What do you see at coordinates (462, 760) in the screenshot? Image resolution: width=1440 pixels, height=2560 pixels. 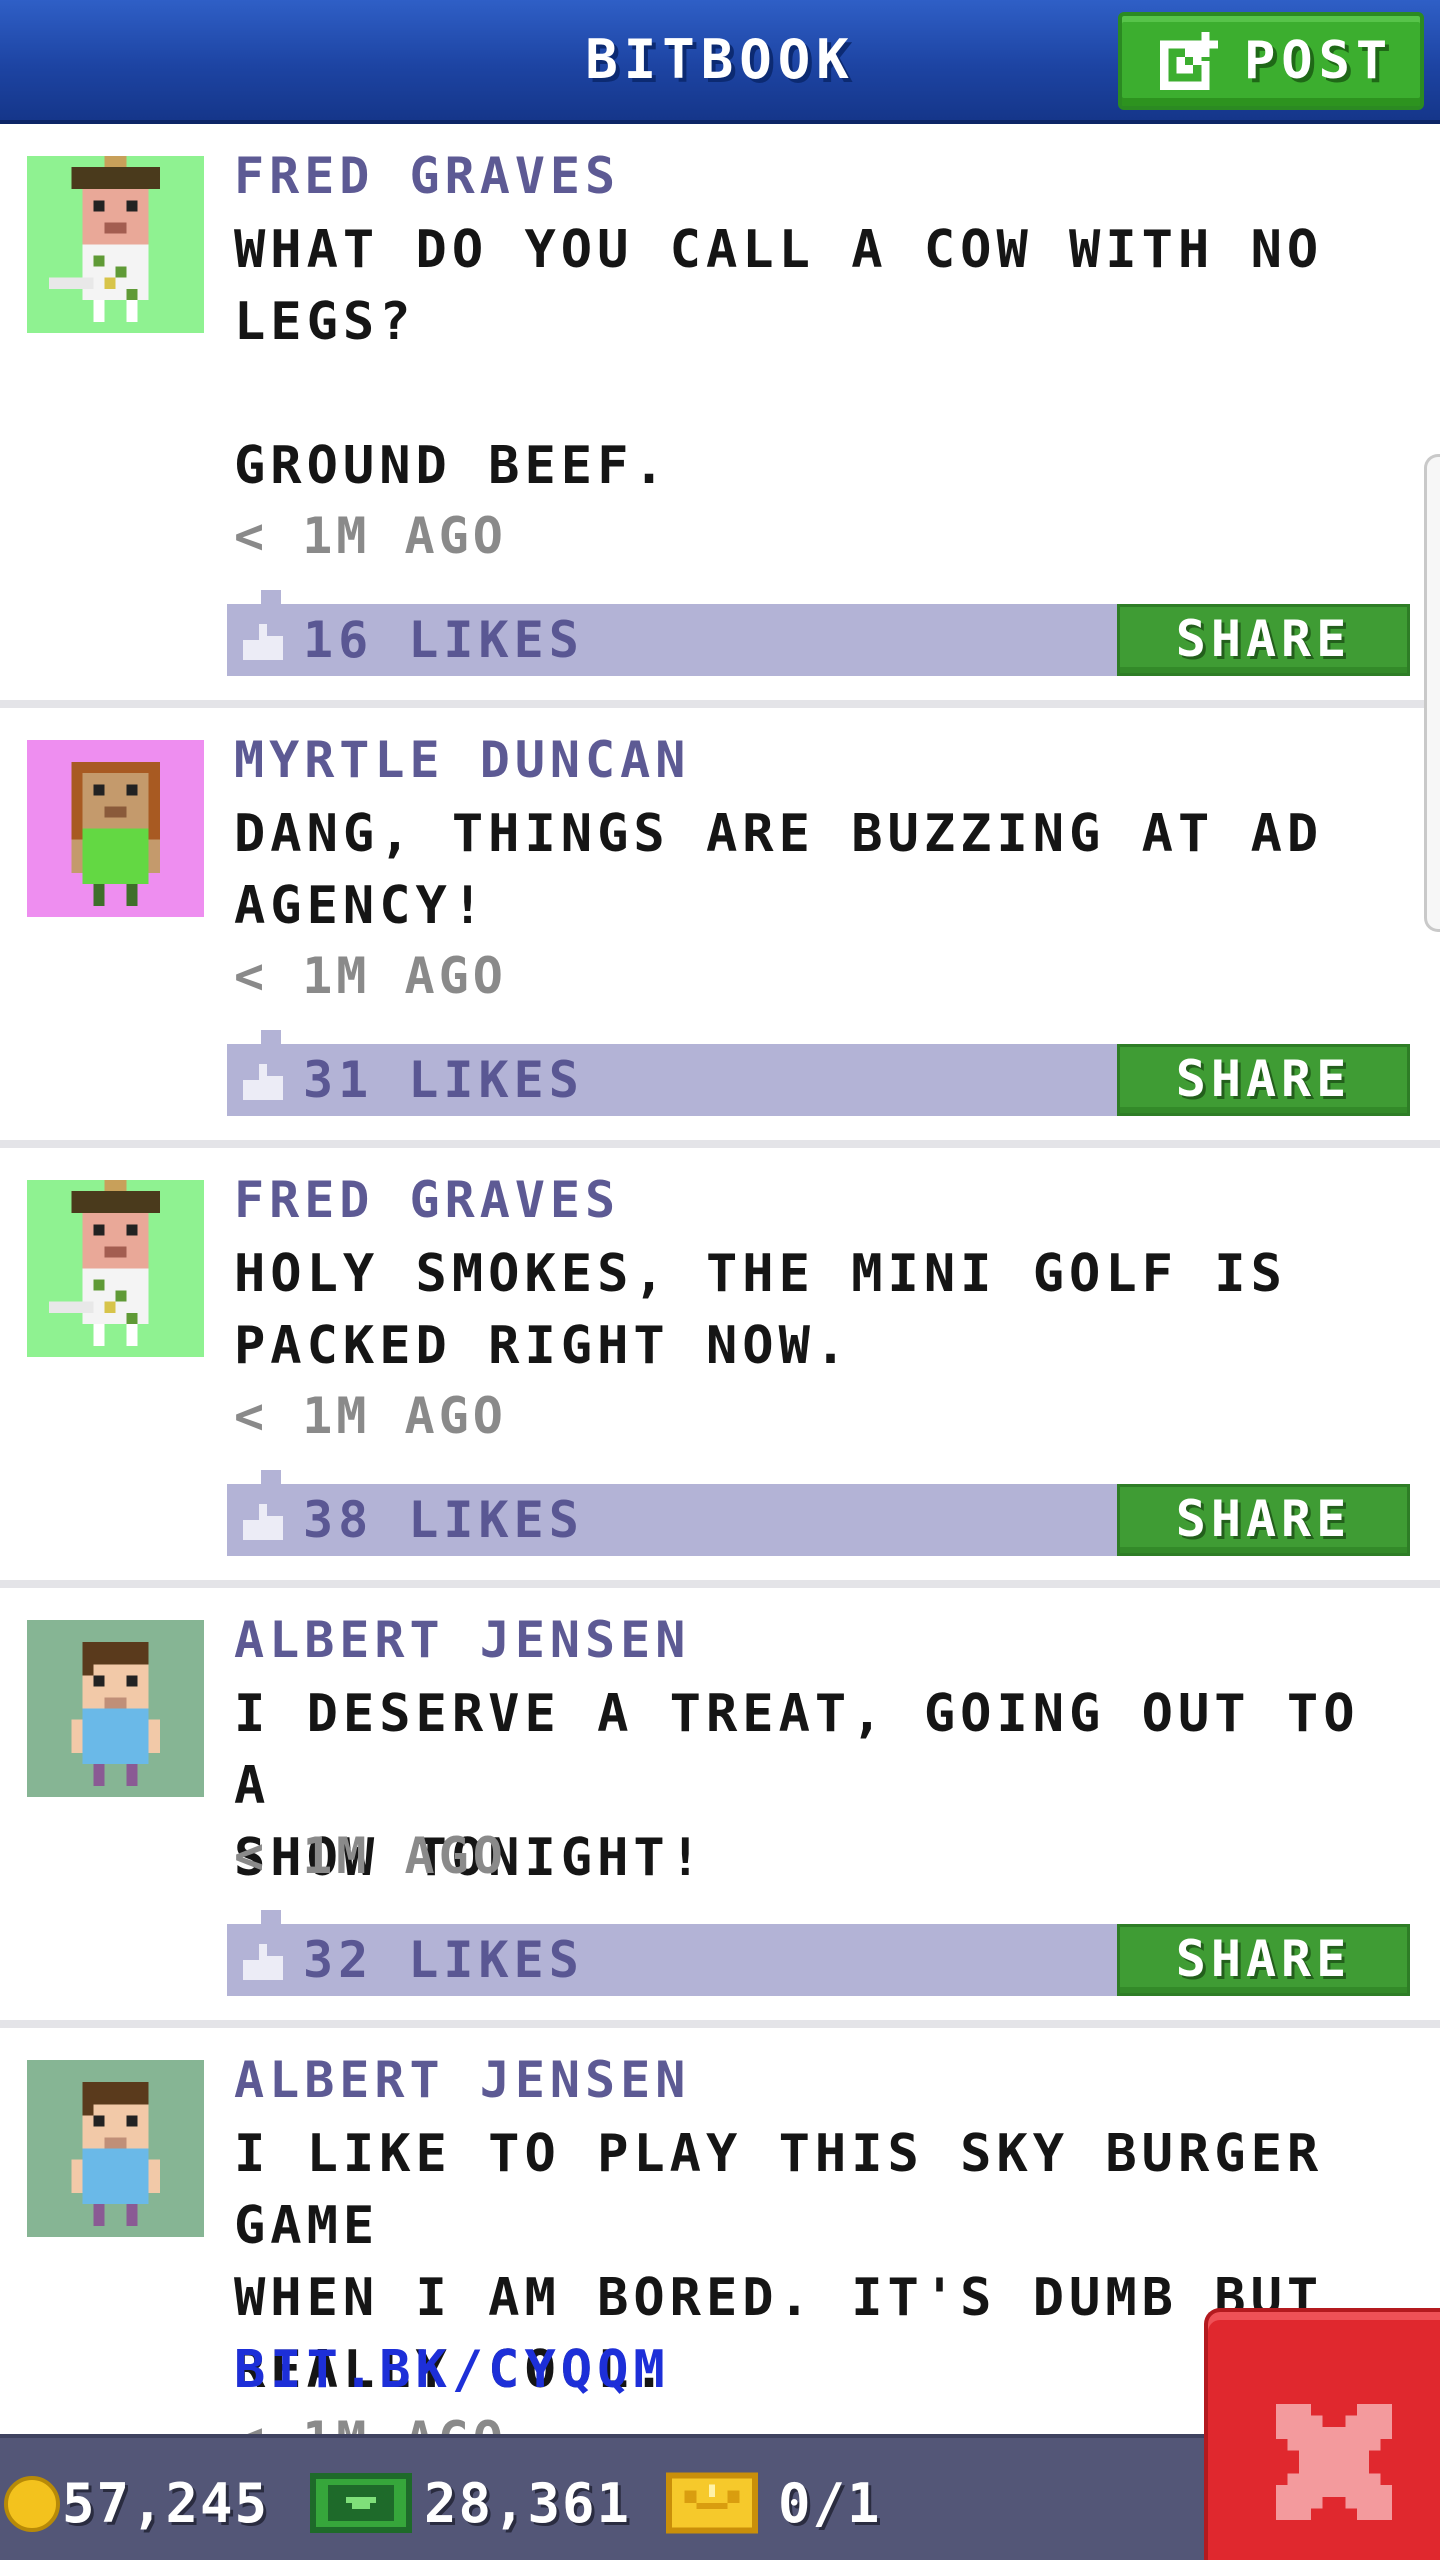 I see `post-author: MYRTLE DUNCAN` at bounding box center [462, 760].